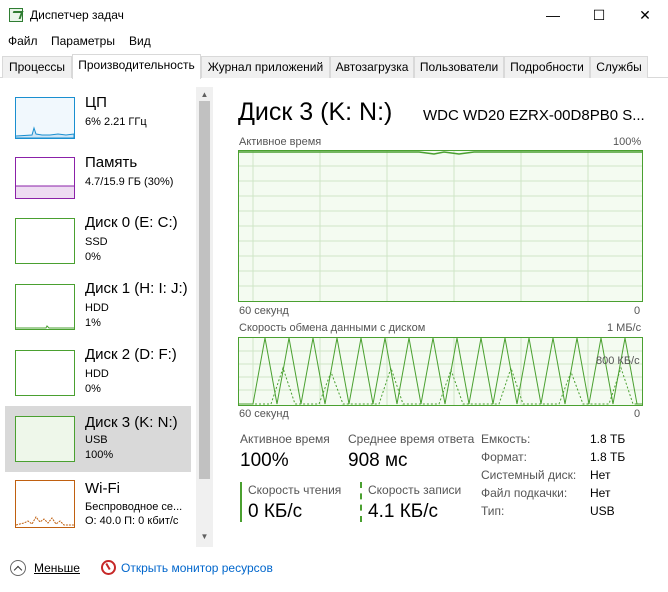 The width and height of the screenshot is (668, 592). What do you see at coordinates (45, 178) in the screenshot?
I see `memory-graph-icon` at bounding box center [45, 178].